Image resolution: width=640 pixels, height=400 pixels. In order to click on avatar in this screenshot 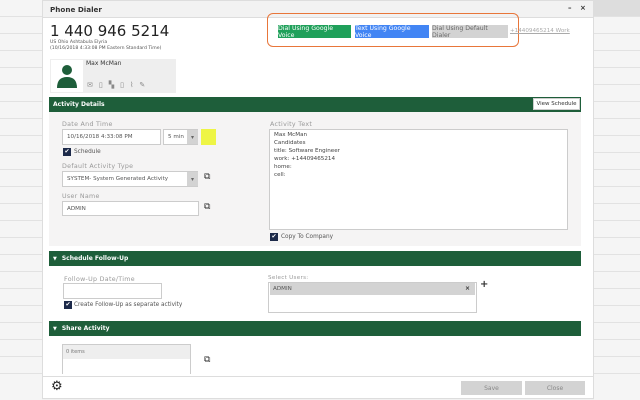, I will do `click(67, 76)`.